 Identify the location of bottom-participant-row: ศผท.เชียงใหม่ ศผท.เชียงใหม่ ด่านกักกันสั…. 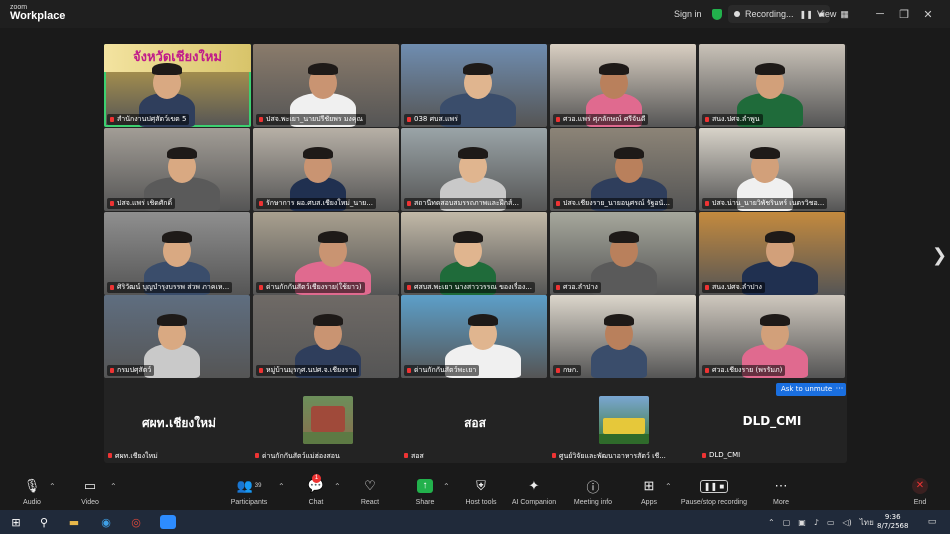
(475, 429).